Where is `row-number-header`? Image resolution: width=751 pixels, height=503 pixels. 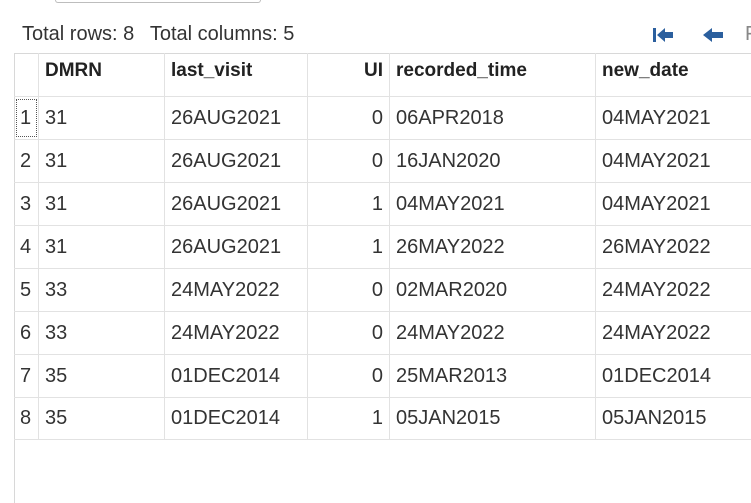
row-number-header is located at coordinates (26, 74).